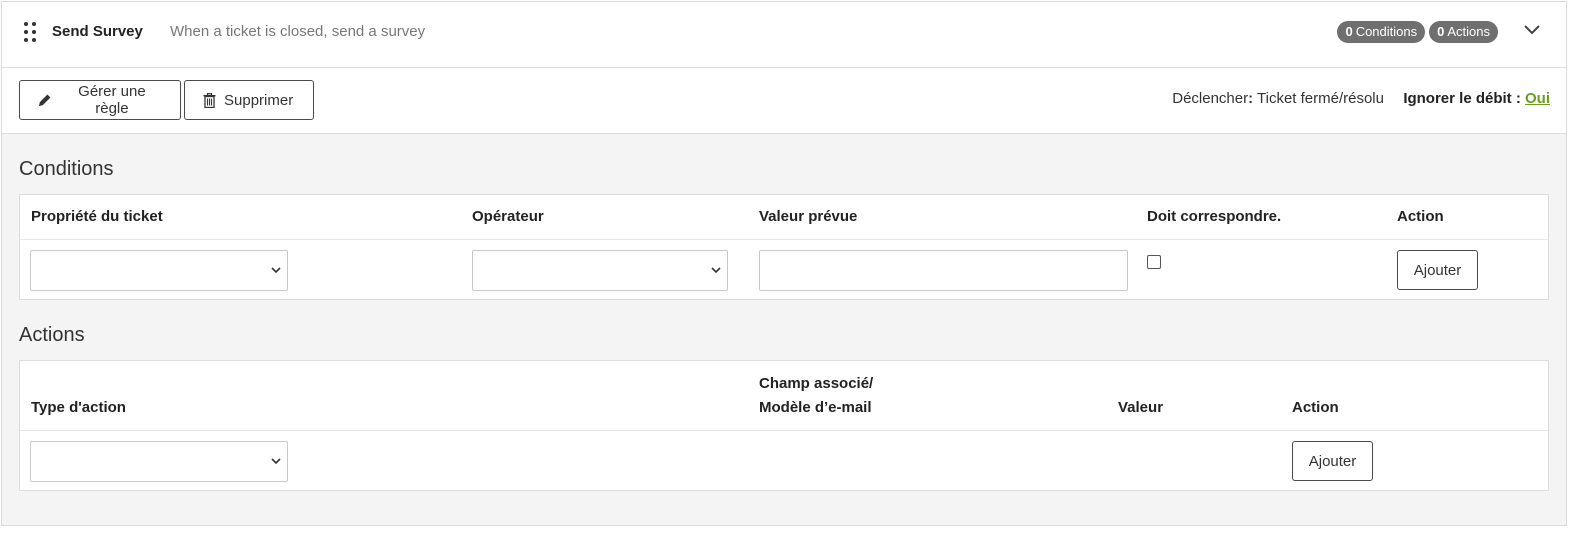 The height and width of the screenshot is (535, 1595). I want to click on header-operator: Opérateur, so click(508, 216).